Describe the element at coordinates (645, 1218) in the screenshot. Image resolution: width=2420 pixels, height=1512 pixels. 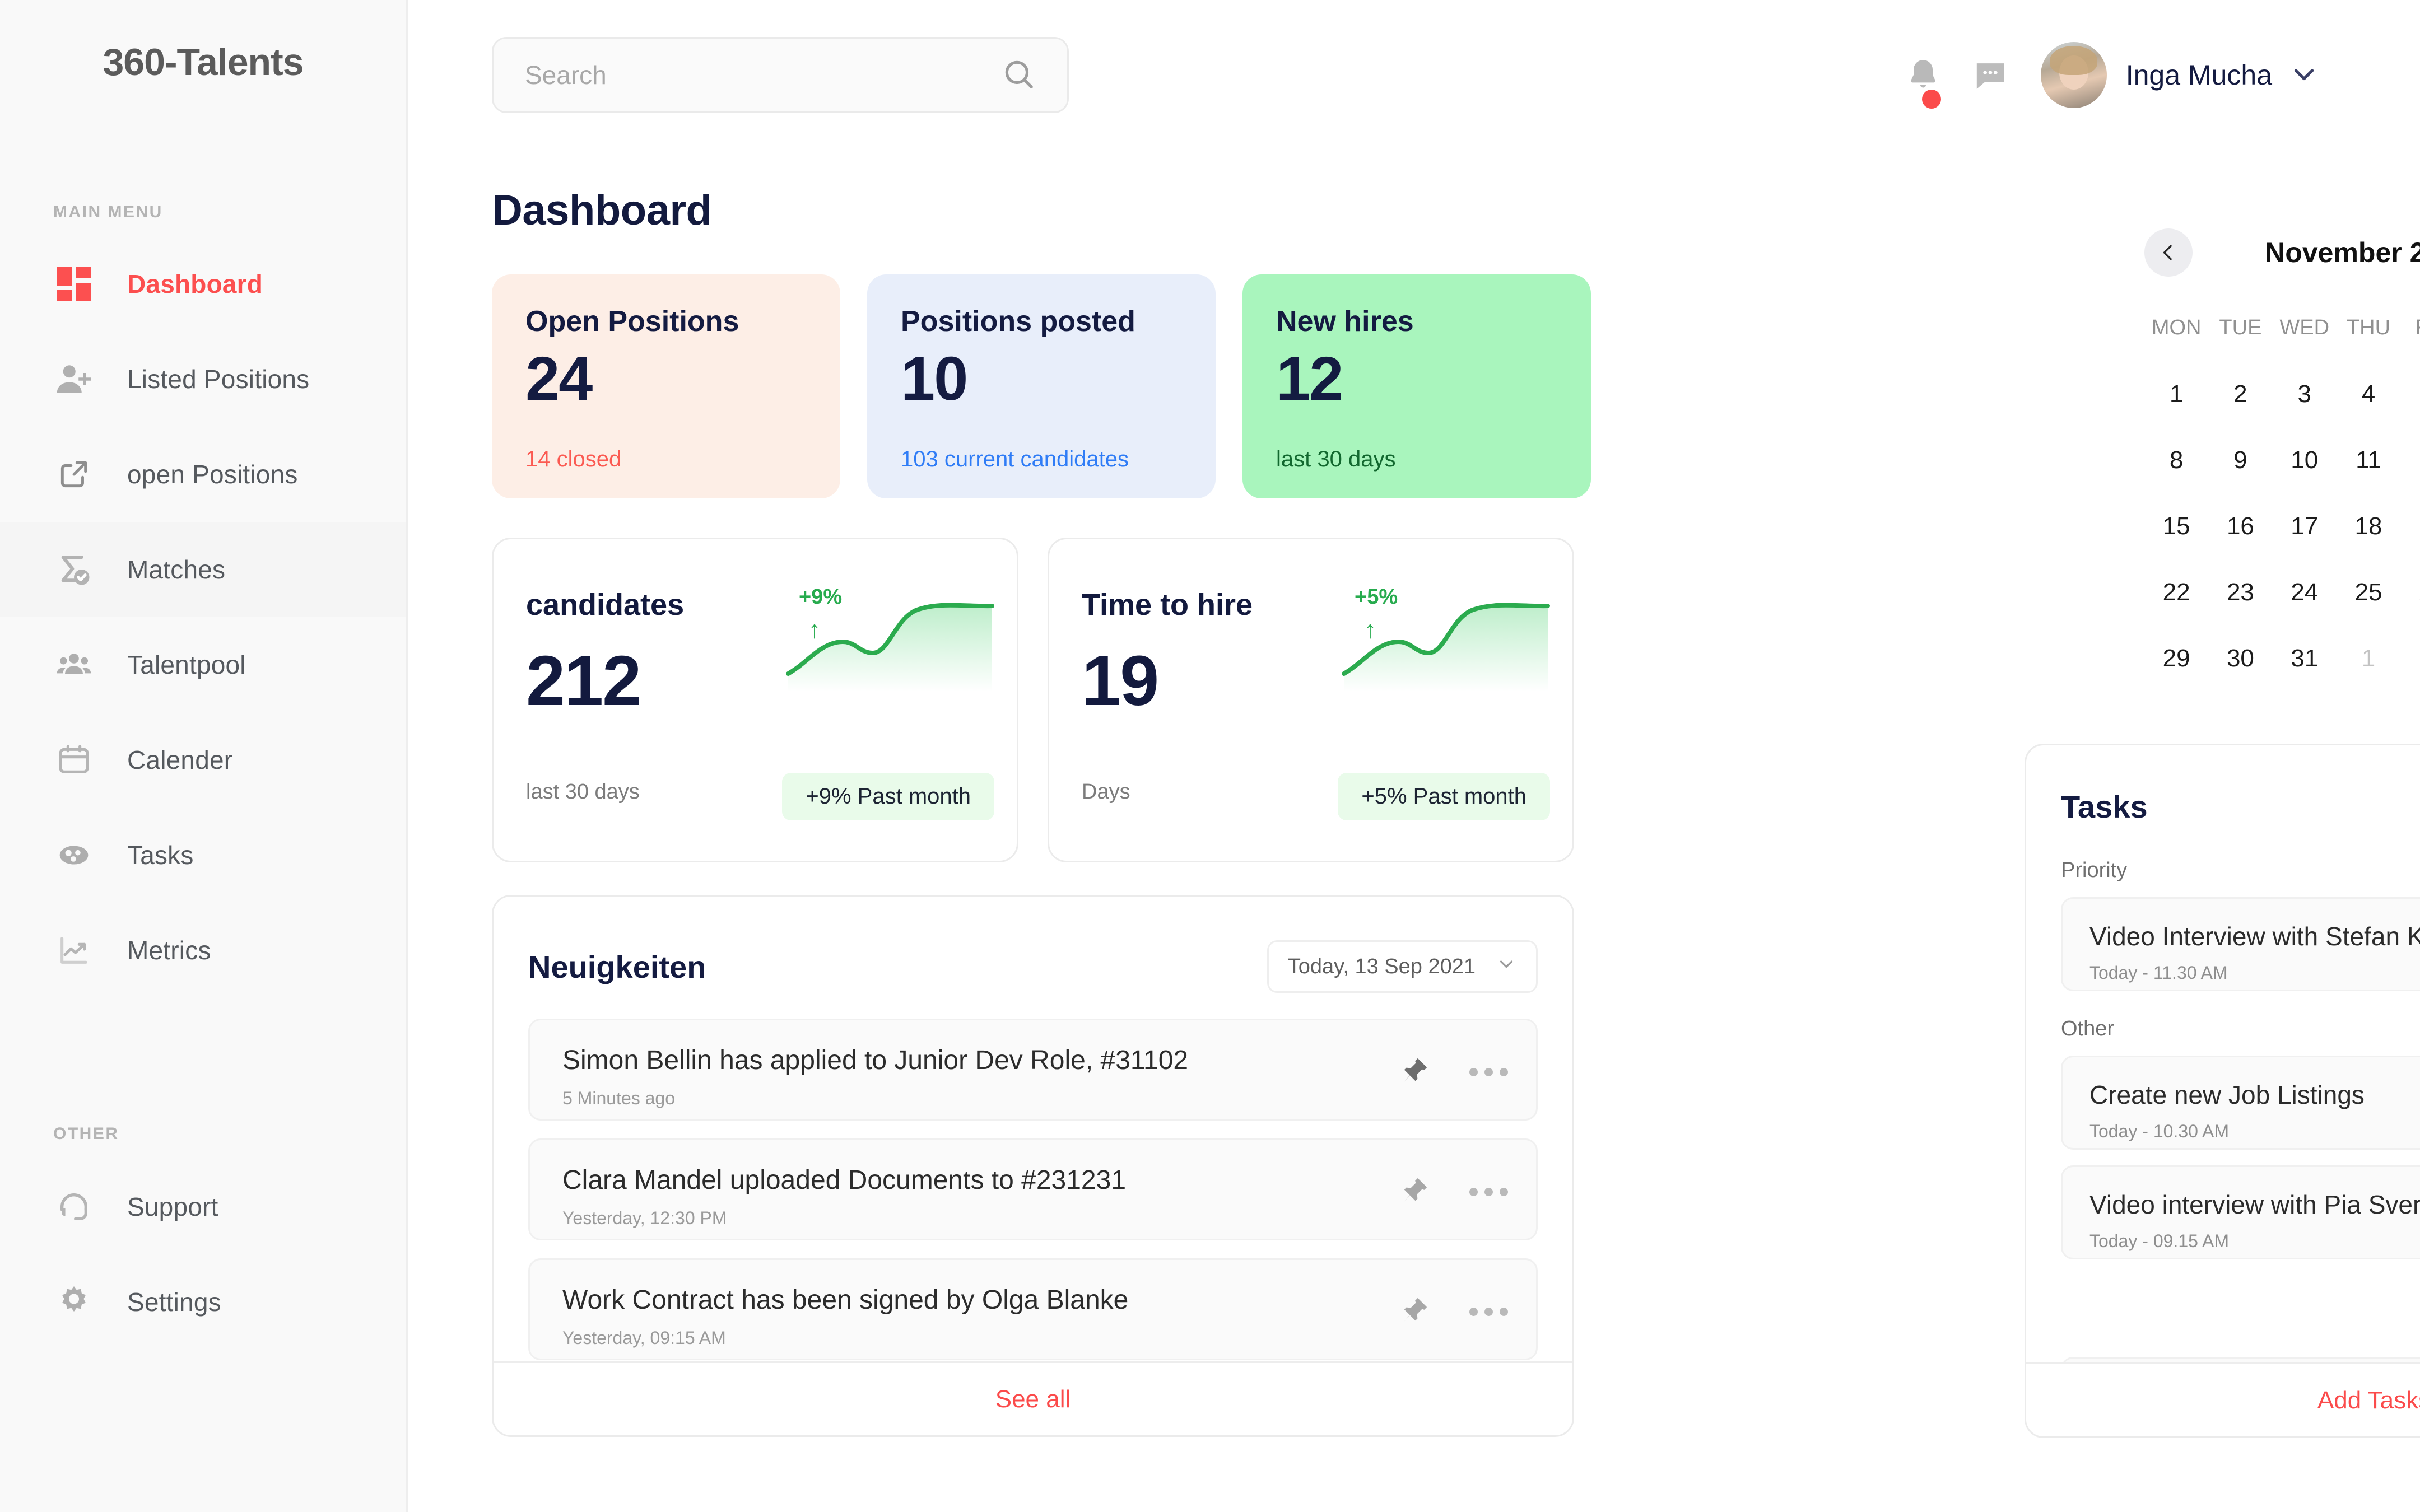
I see `news-item-time: Yesterday, 12:30 PM` at that location.